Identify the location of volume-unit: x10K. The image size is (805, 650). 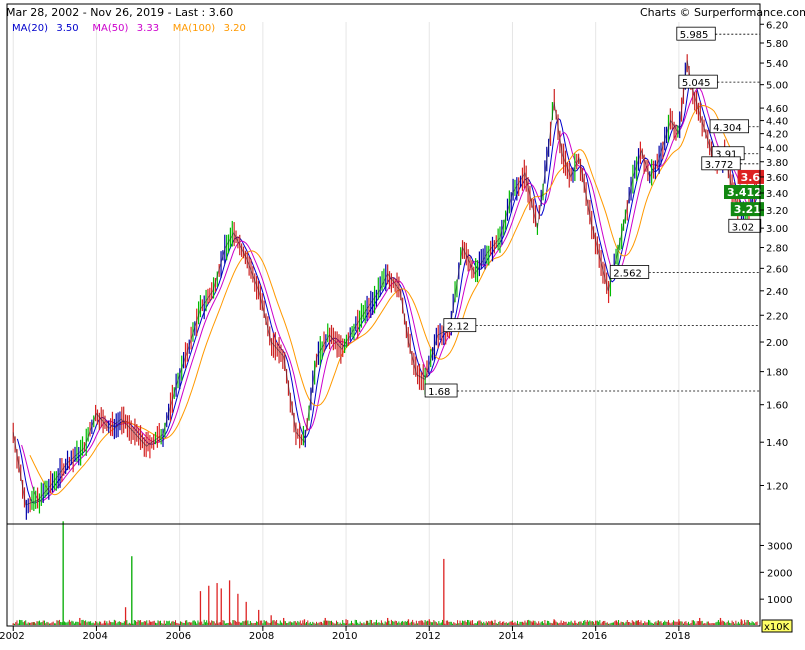
(777, 626).